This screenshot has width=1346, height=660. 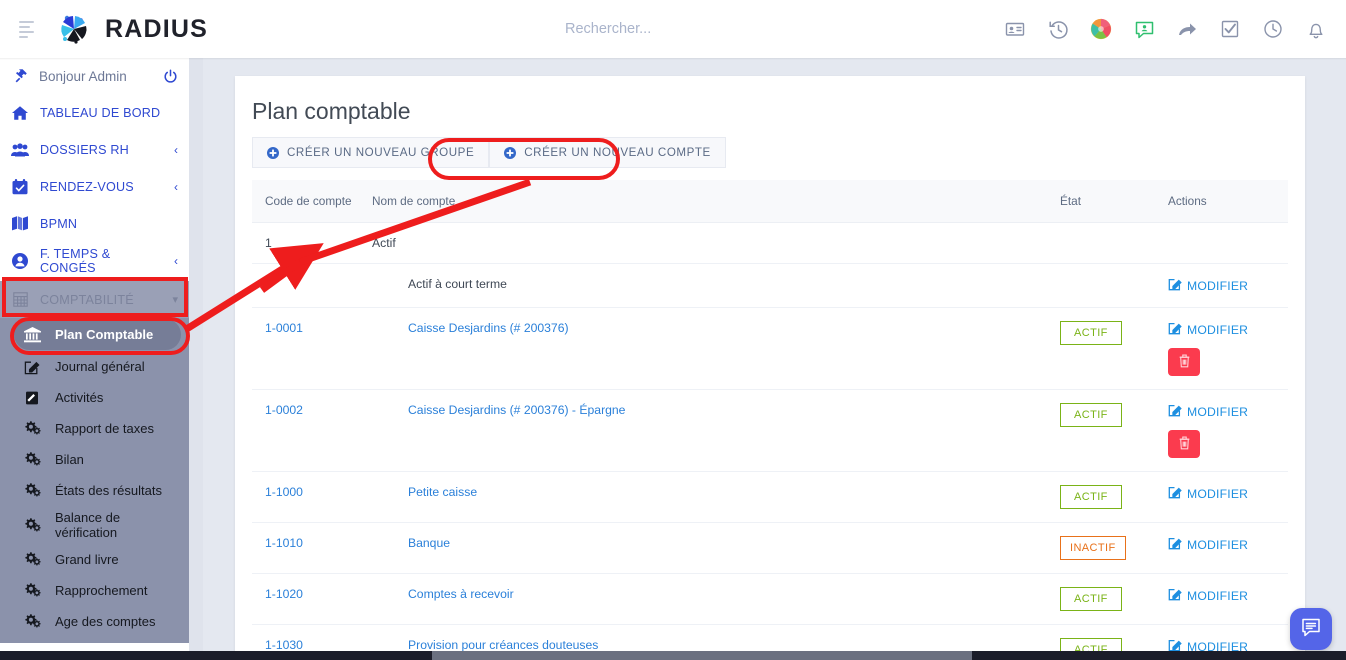 What do you see at coordinates (95, 297) in the screenshot?
I see `annotation-ring-comptabilite` at bounding box center [95, 297].